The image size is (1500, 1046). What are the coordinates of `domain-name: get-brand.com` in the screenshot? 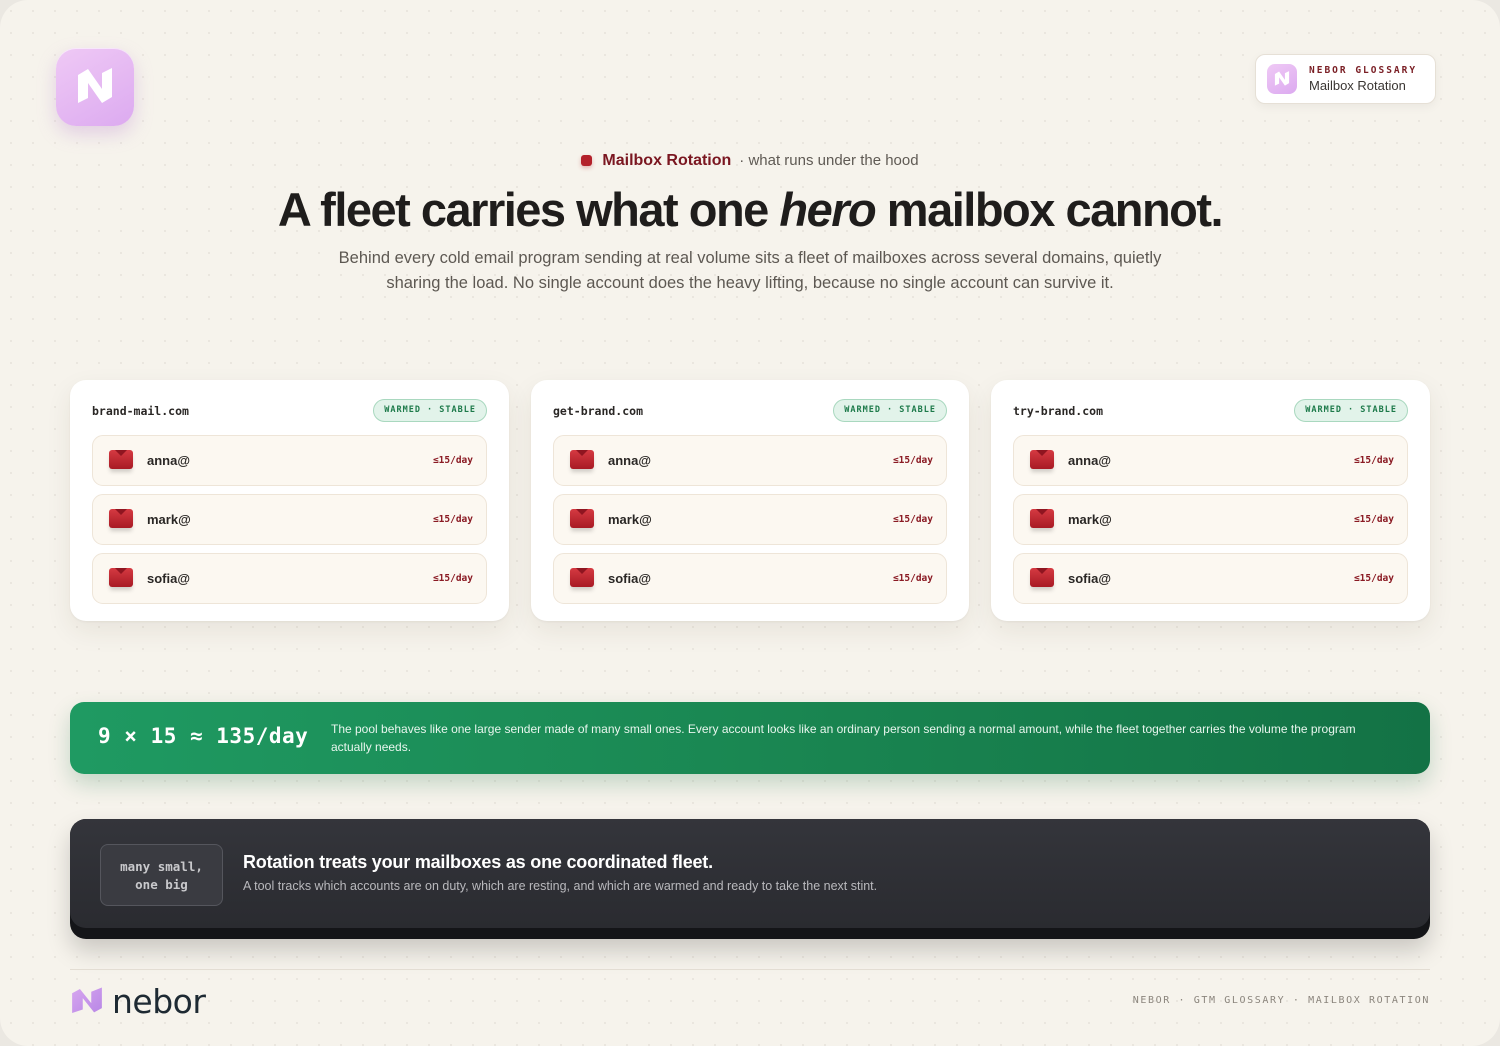 It's located at (598, 411).